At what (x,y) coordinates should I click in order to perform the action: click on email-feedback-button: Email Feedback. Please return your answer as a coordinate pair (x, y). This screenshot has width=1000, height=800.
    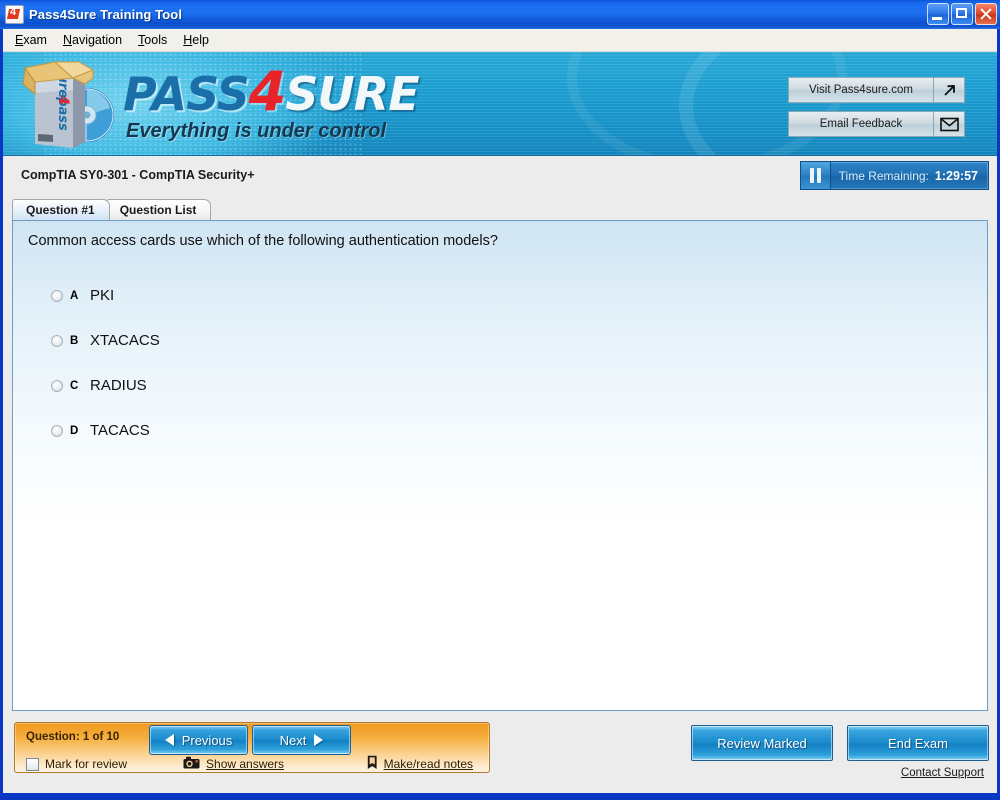
    Looking at the image, I should click on (876, 124).